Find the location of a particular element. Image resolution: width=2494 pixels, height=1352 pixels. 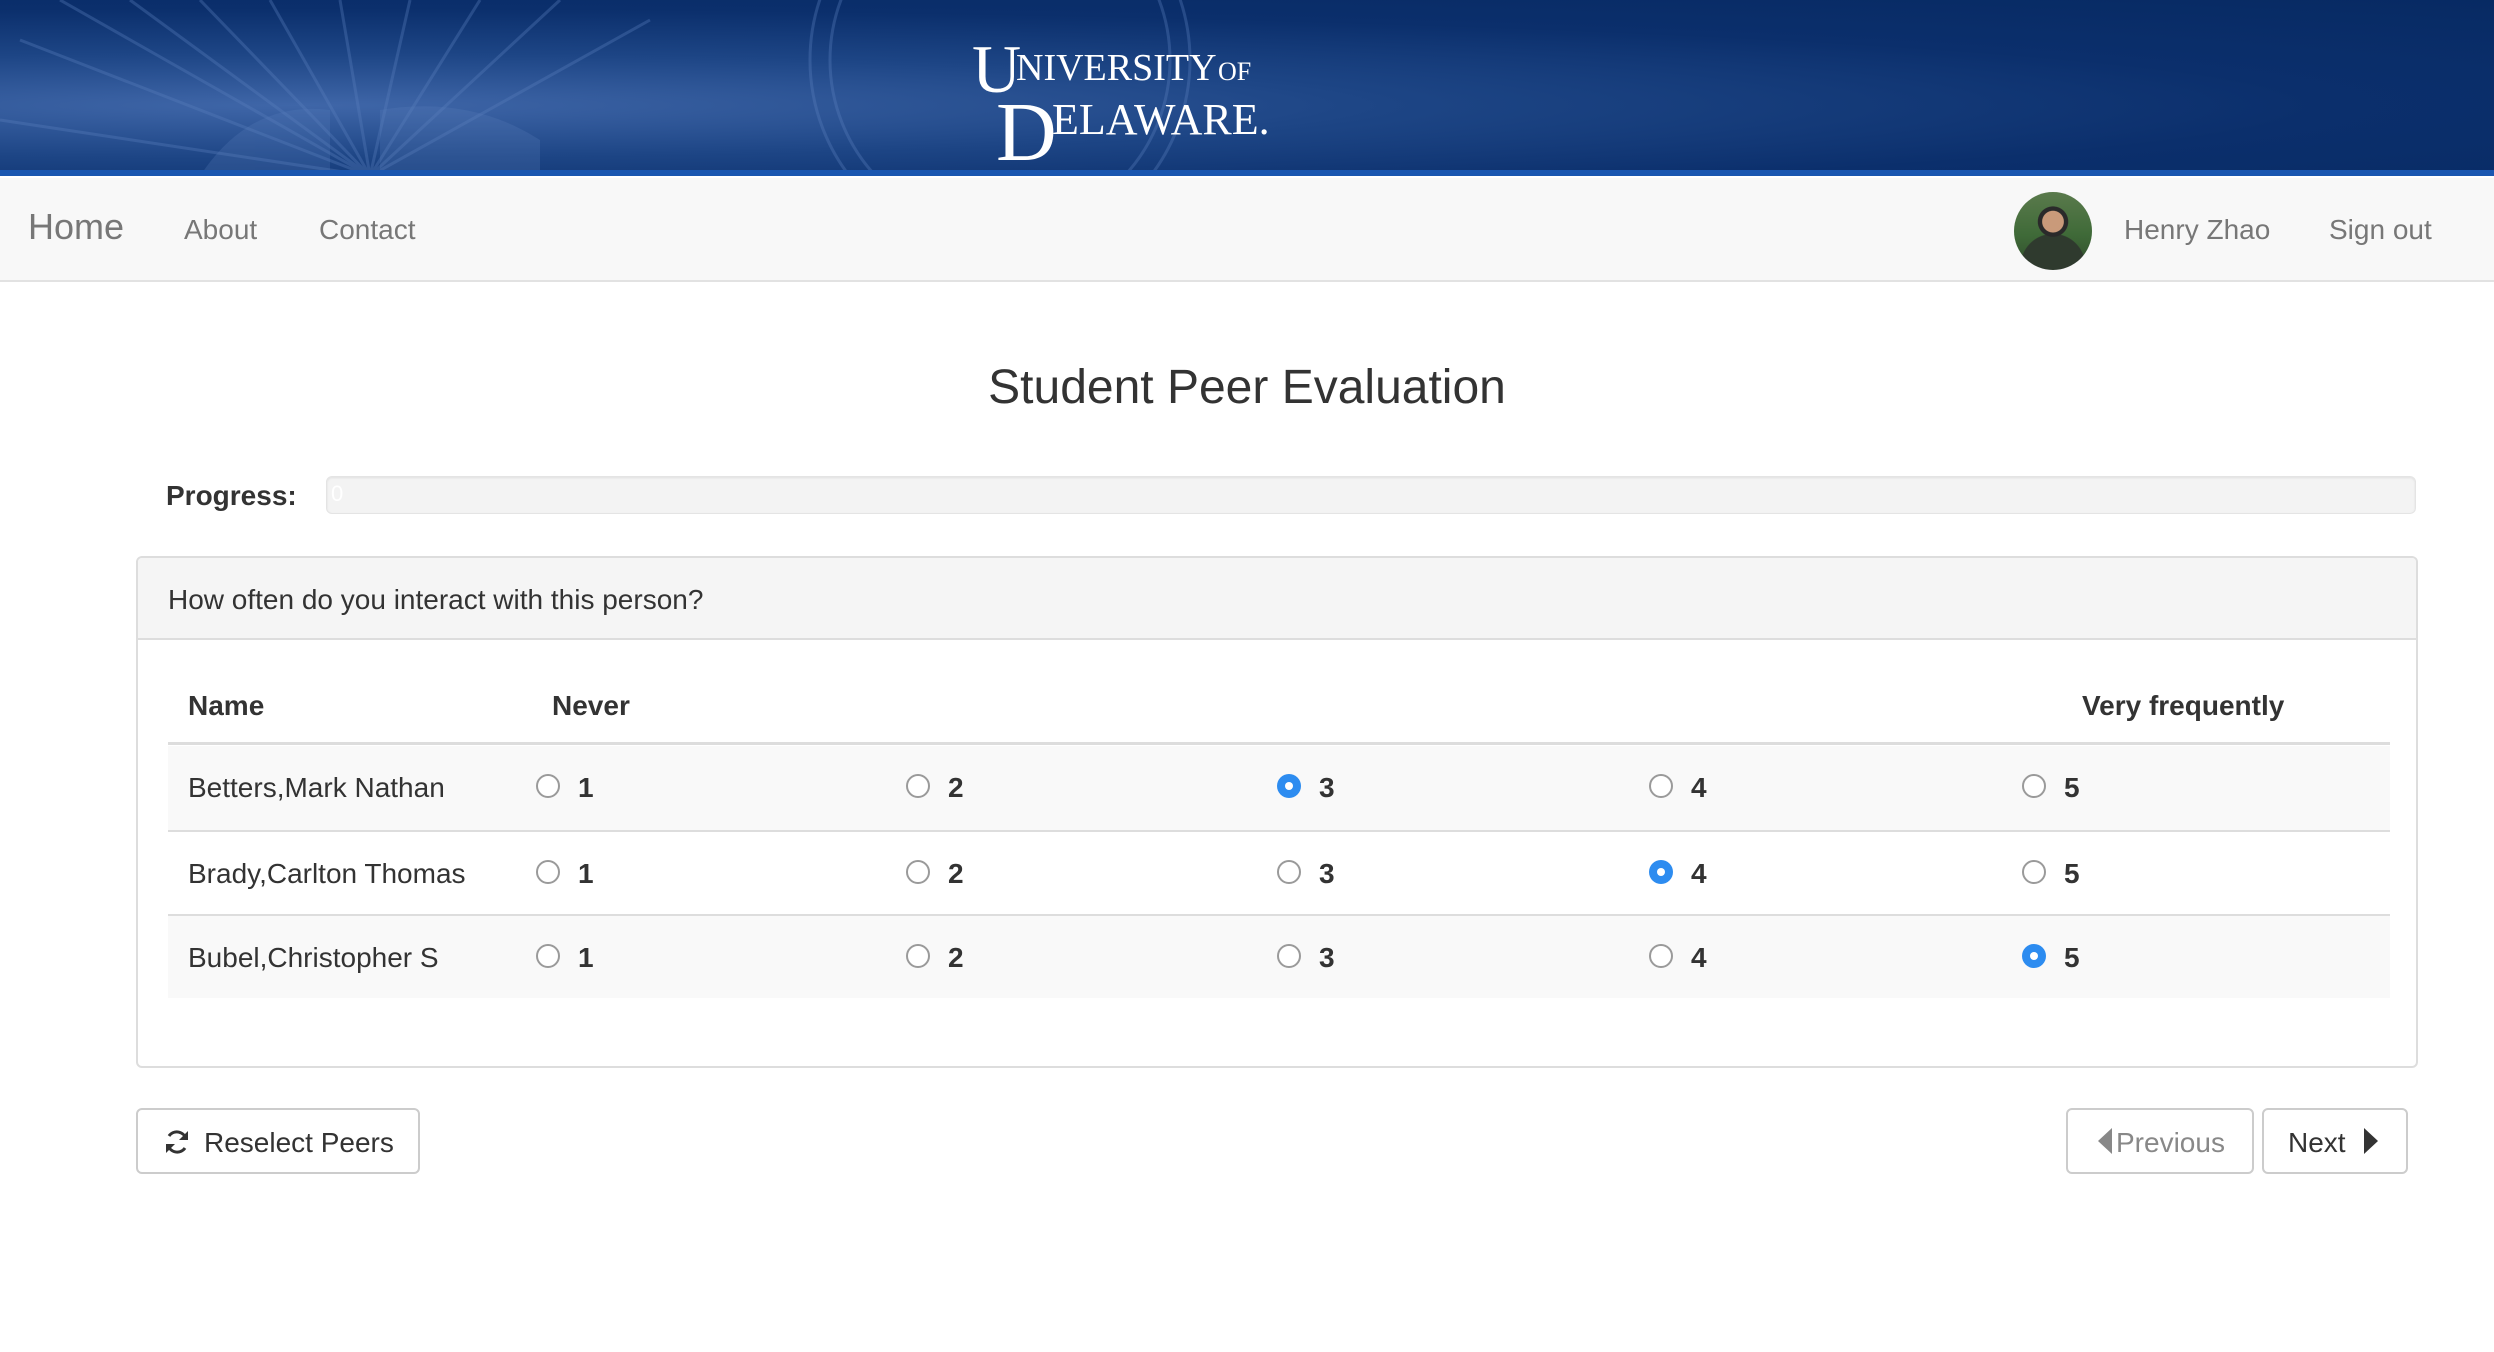

peer-name: Brady,Carlton Thomas is located at coordinates (327, 873).